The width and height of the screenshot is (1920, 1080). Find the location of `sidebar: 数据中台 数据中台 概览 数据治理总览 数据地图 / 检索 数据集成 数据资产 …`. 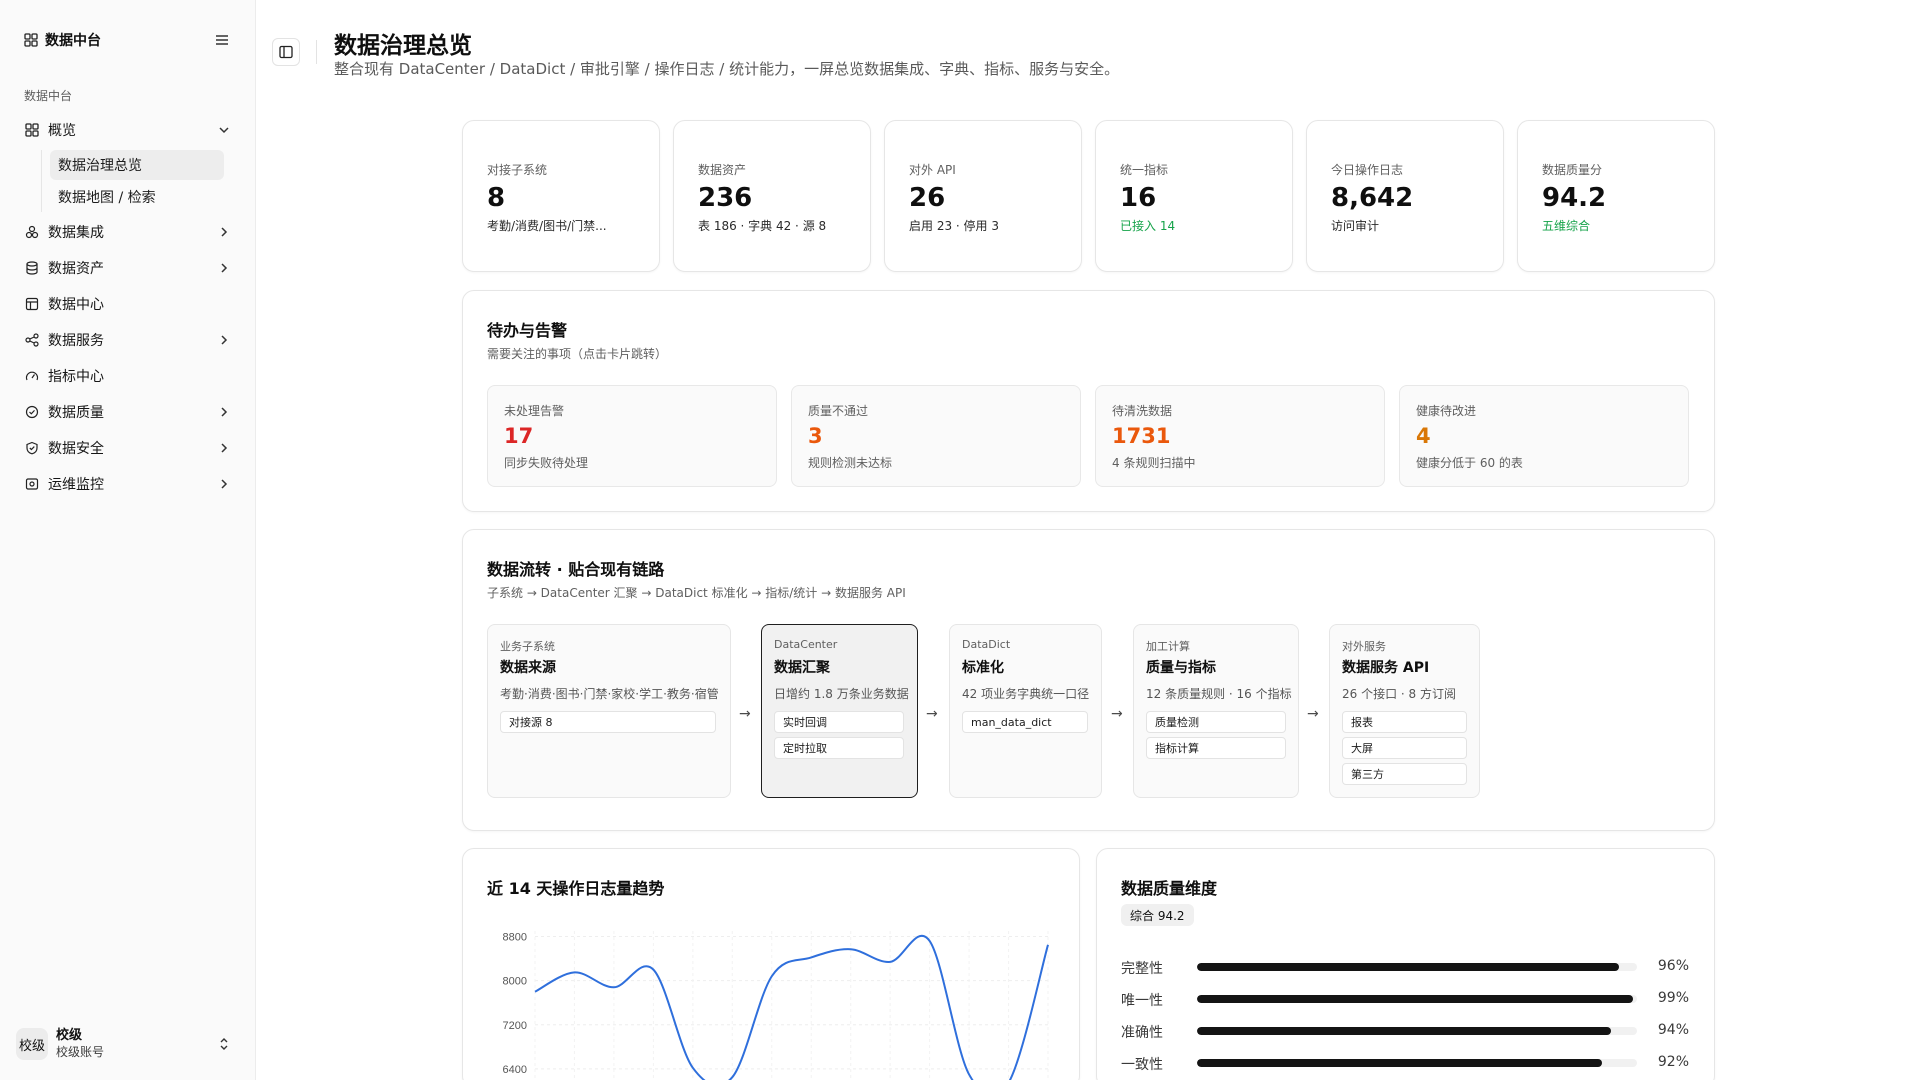

sidebar: 数据中台 数据中台 概览 数据治理总览 数据地图 / 检索 数据集成 数据资产 … is located at coordinates (128, 540).